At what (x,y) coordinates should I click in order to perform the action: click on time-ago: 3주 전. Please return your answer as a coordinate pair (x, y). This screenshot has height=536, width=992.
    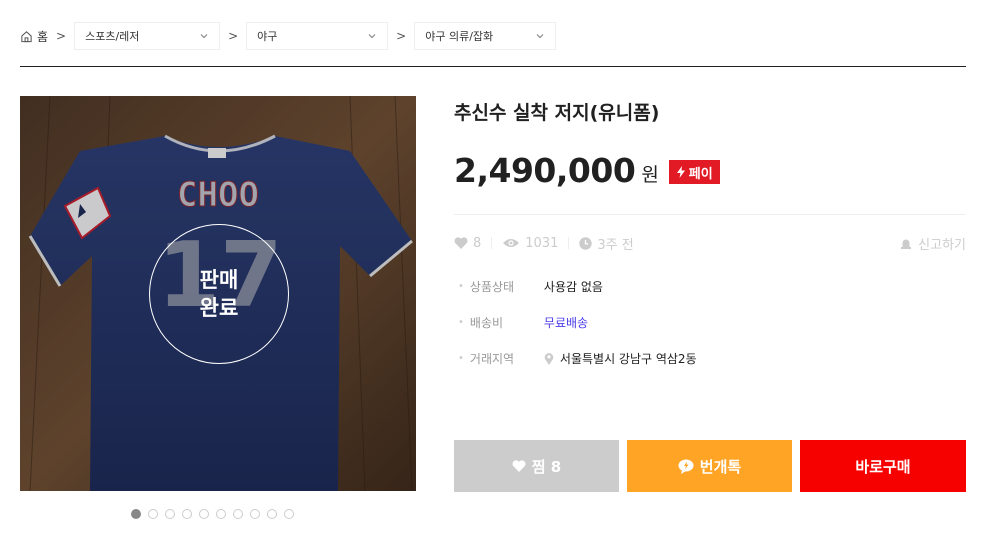
    Looking at the image, I should click on (615, 245).